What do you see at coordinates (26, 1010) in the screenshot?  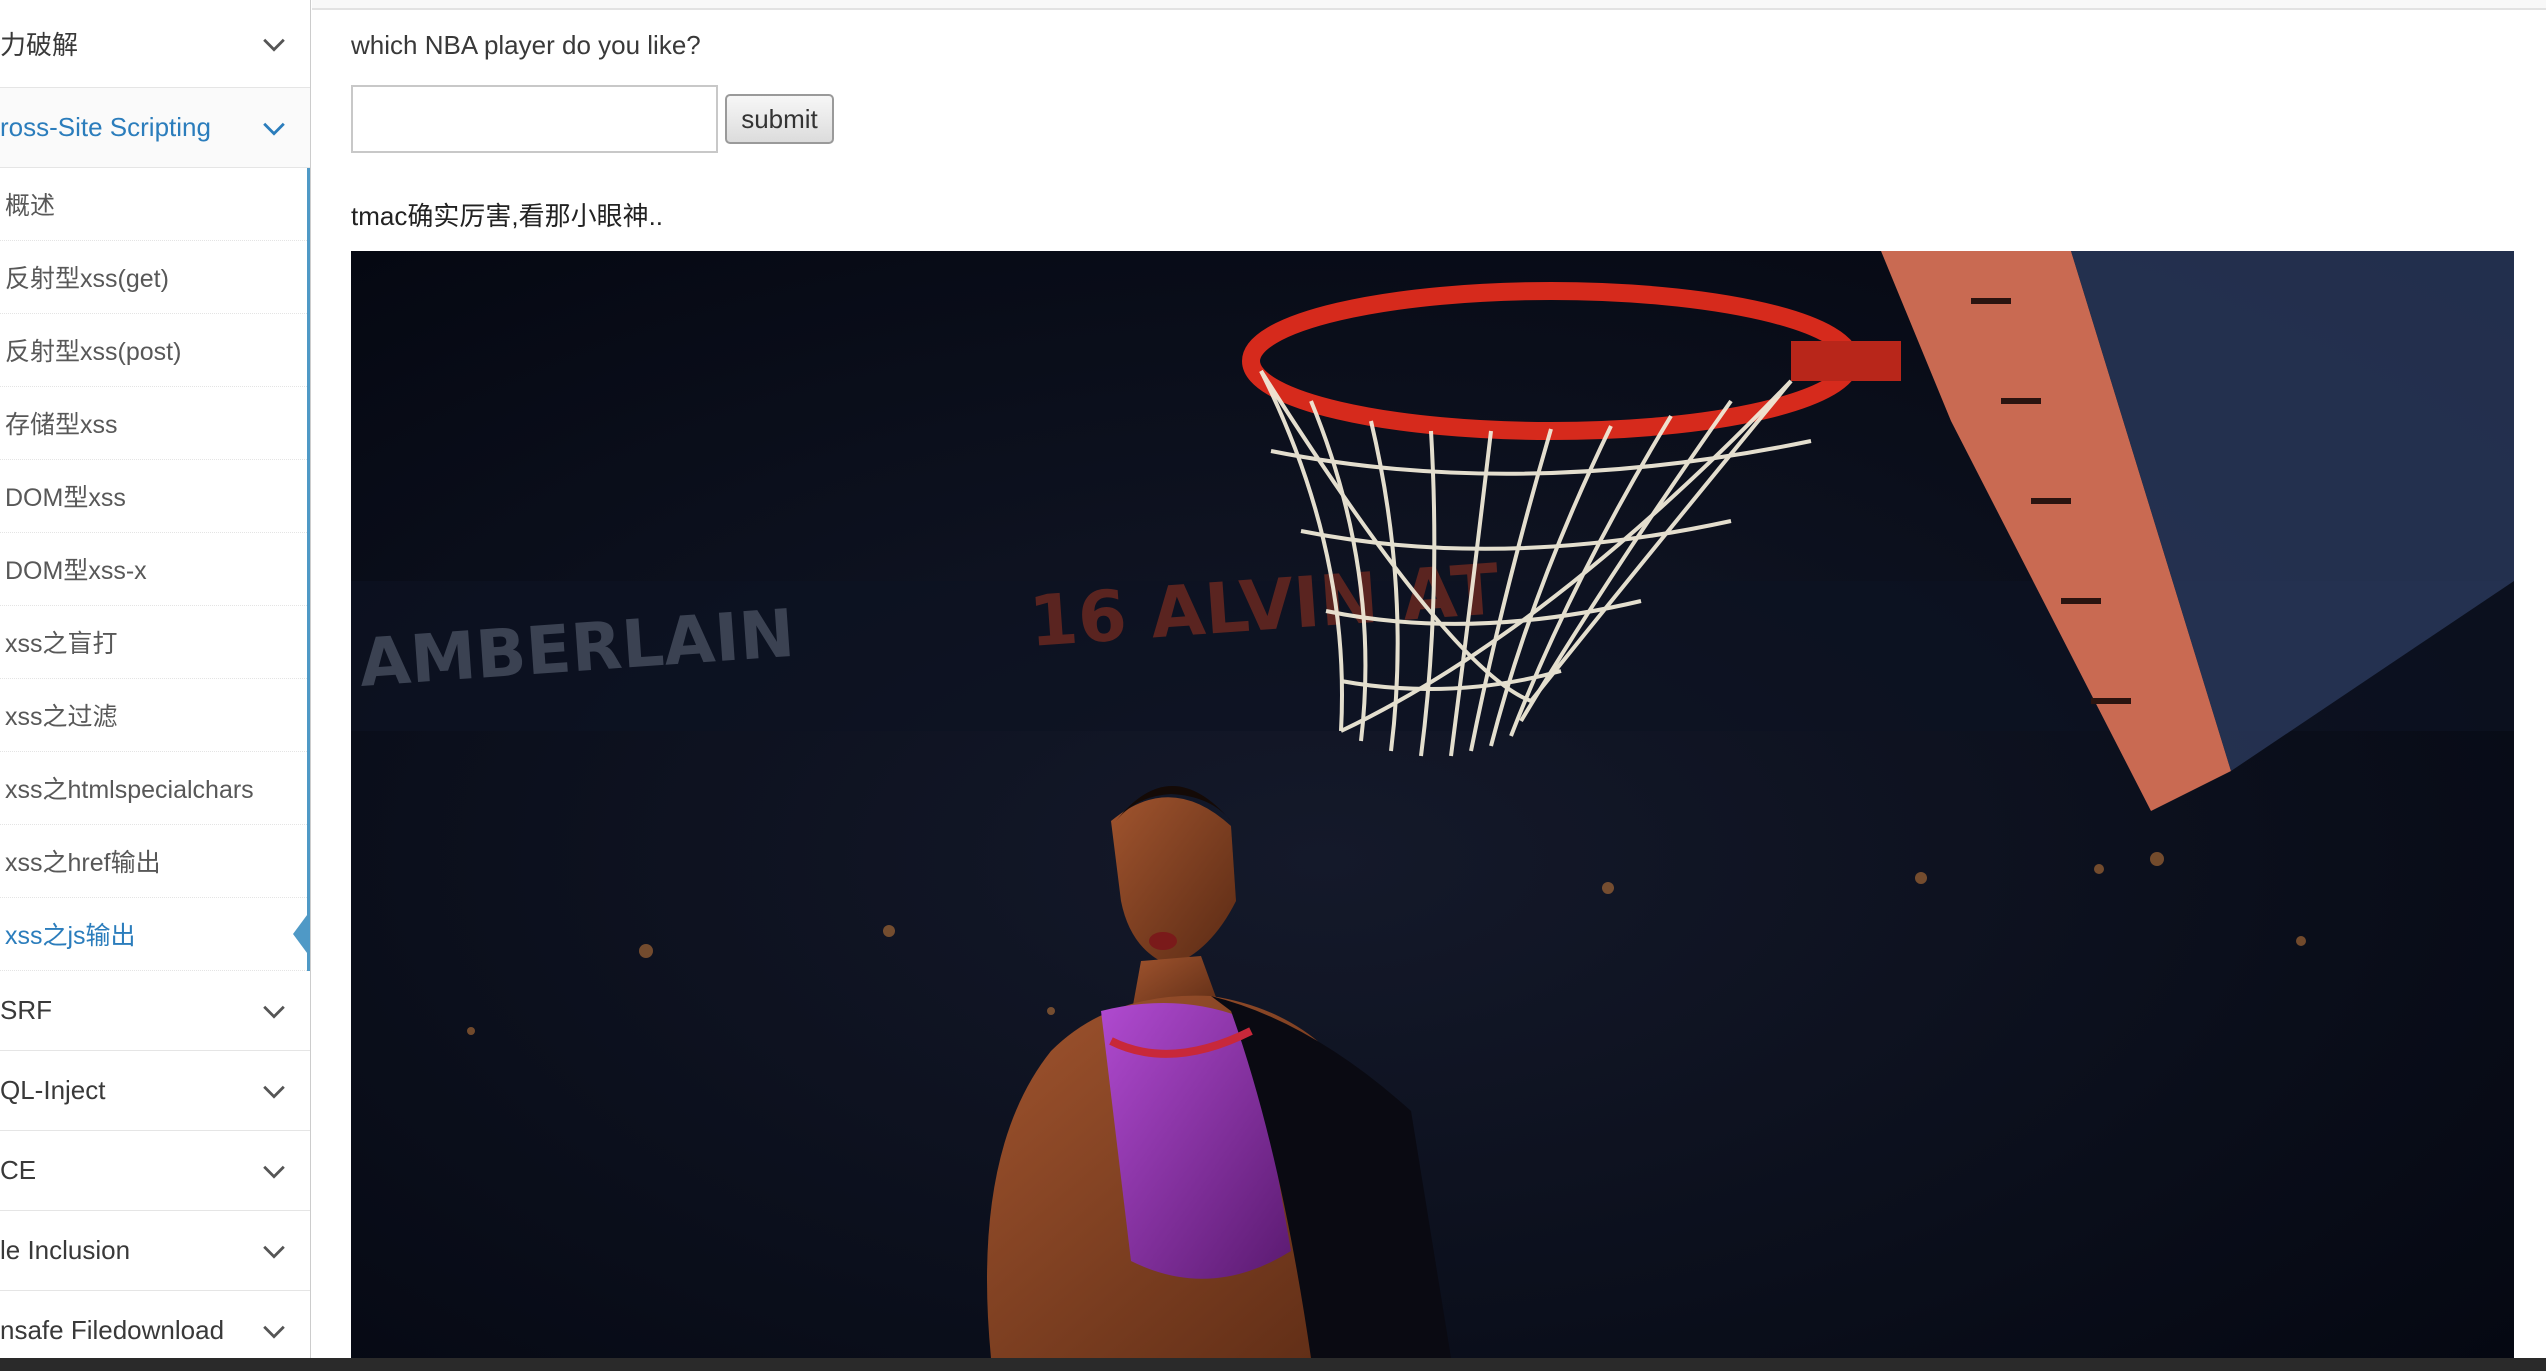 I see `sidebar-item-label: SRF` at bounding box center [26, 1010].